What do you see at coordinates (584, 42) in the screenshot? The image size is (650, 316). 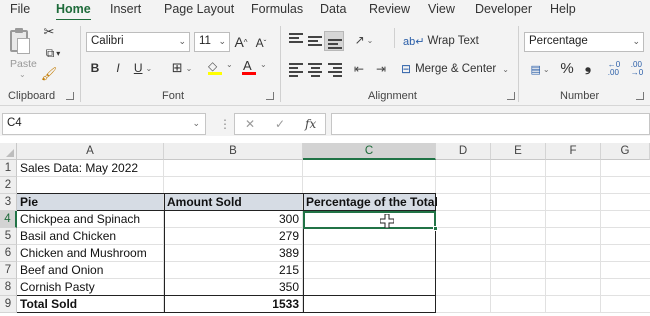 I see `number-format-select: Percentage ⌄` at bounding box center [584, 42].